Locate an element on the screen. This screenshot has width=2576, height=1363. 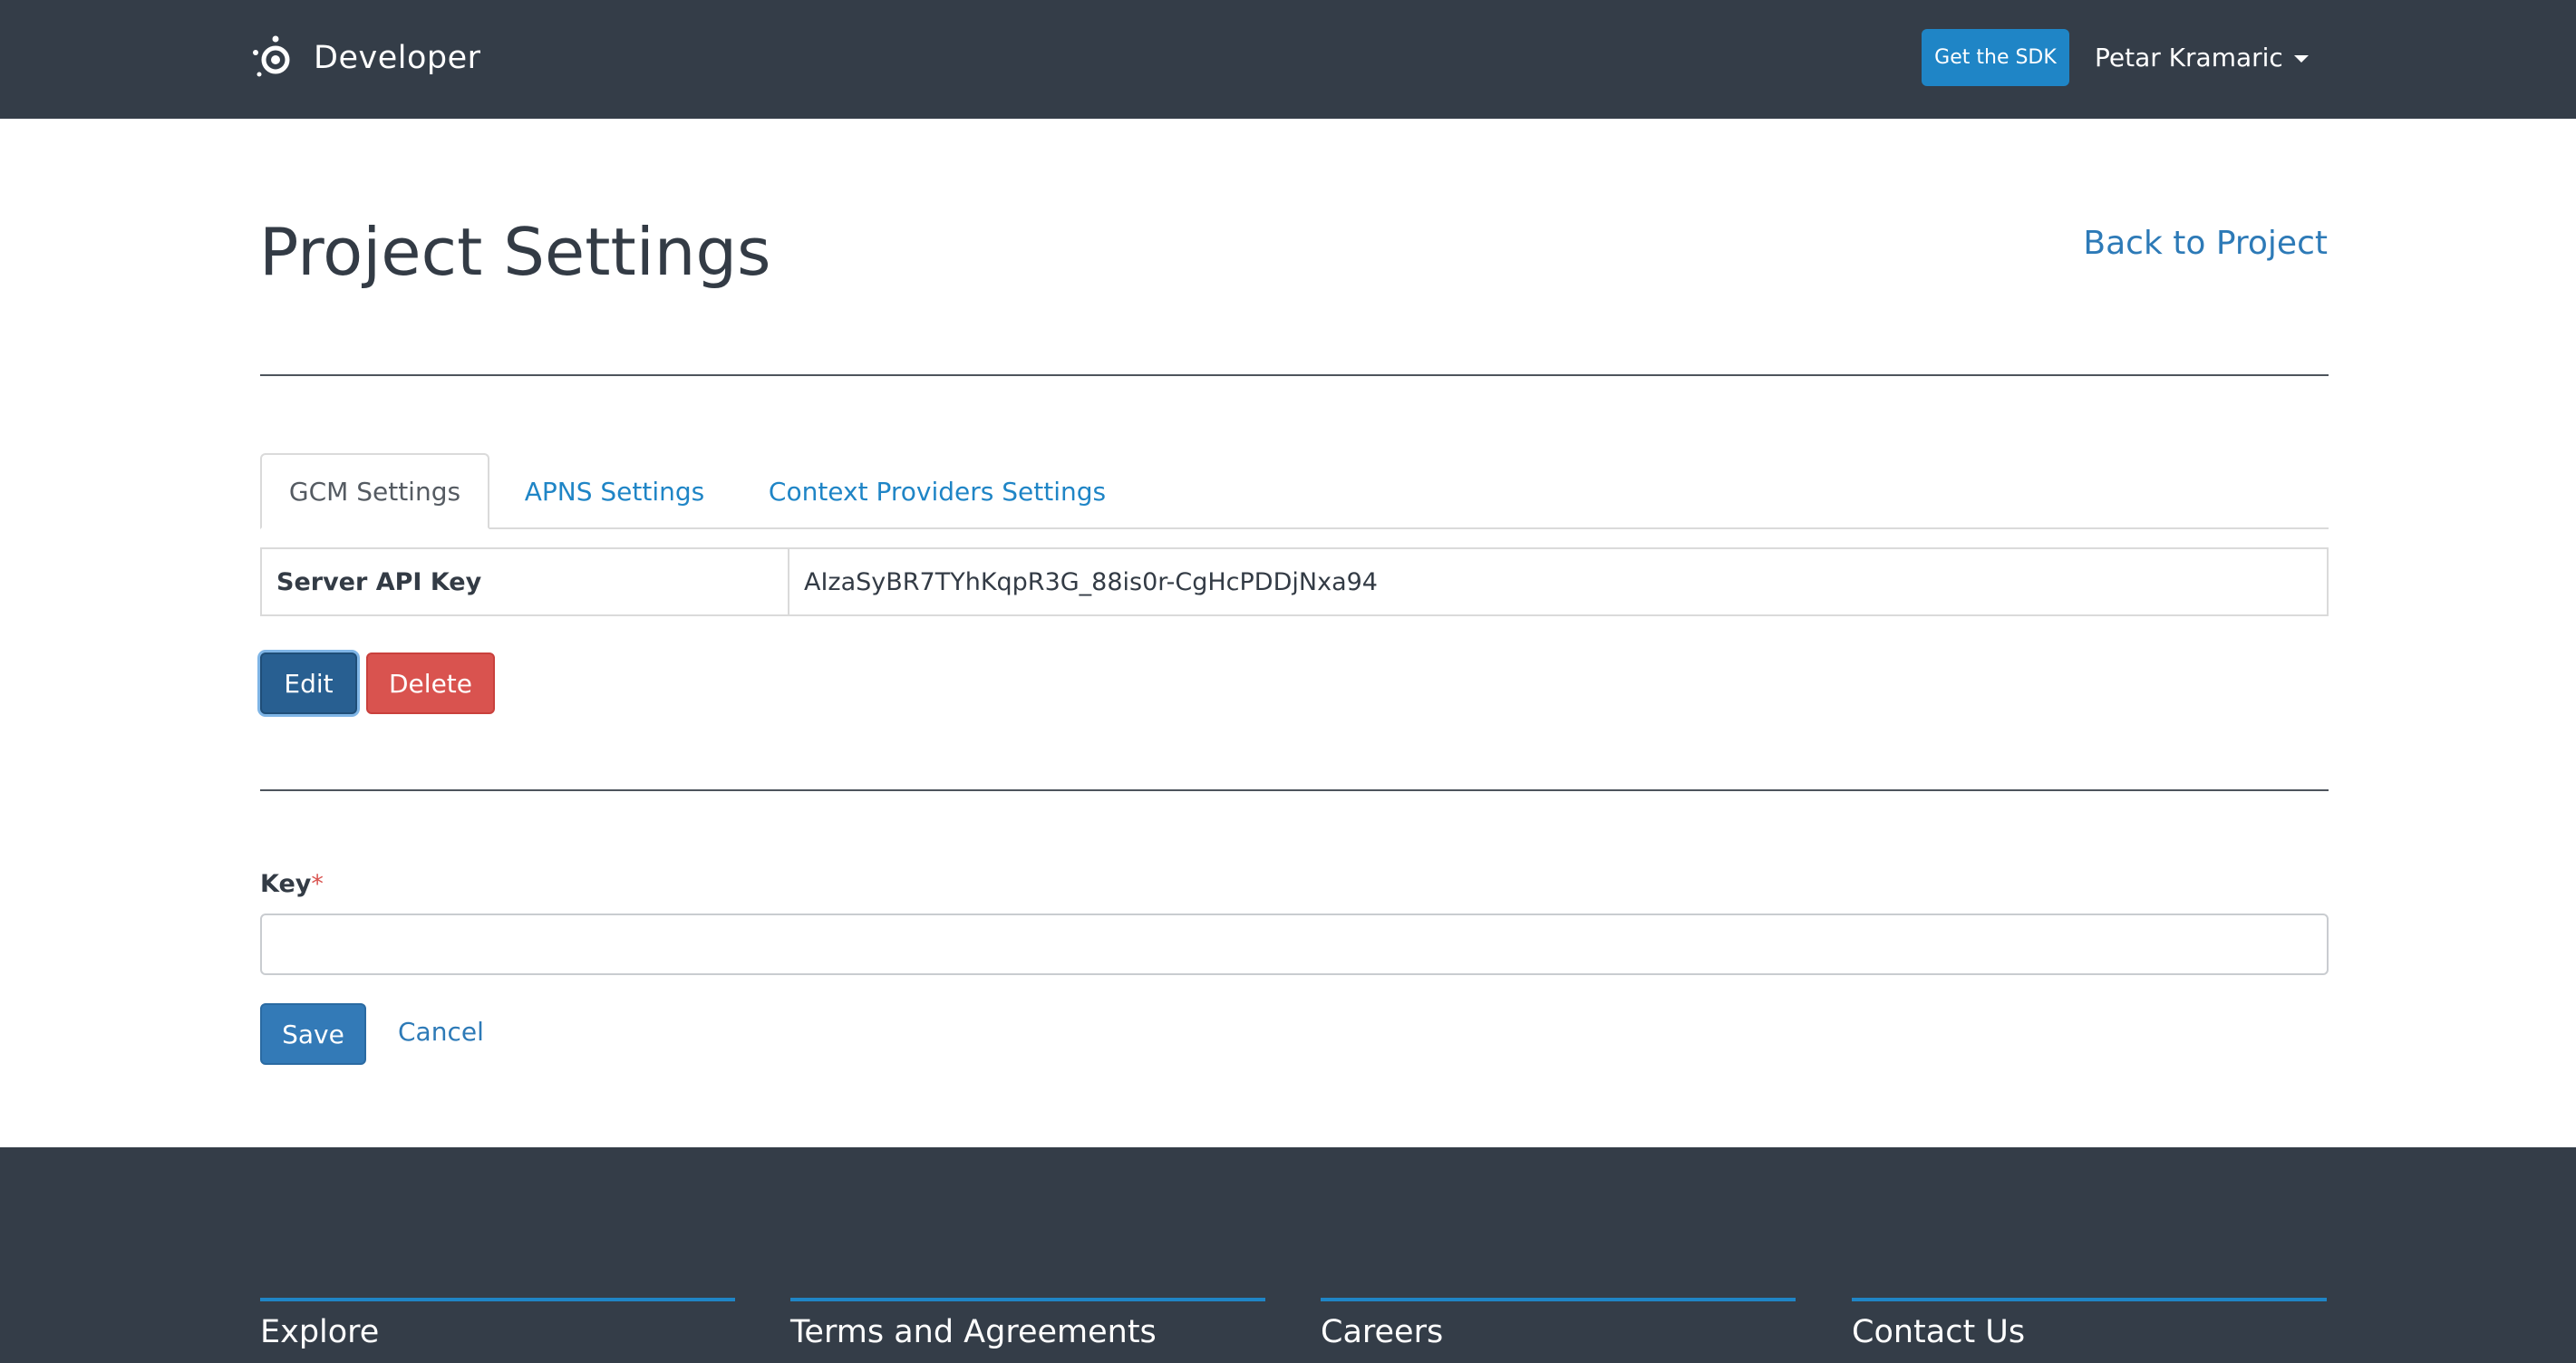
brand-home-link: Developer is located at coordinates (365, 58).